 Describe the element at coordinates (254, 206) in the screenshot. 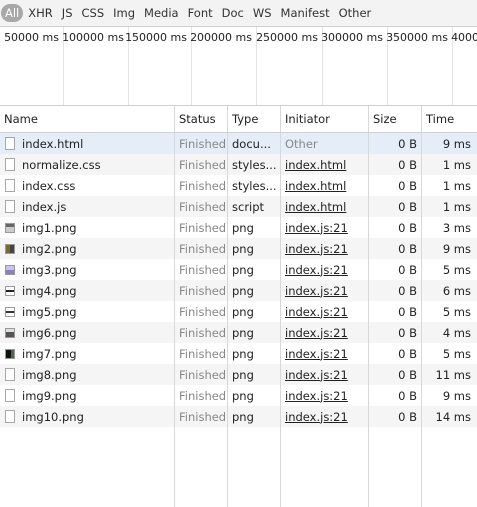

I see `request-type: script` at that location.